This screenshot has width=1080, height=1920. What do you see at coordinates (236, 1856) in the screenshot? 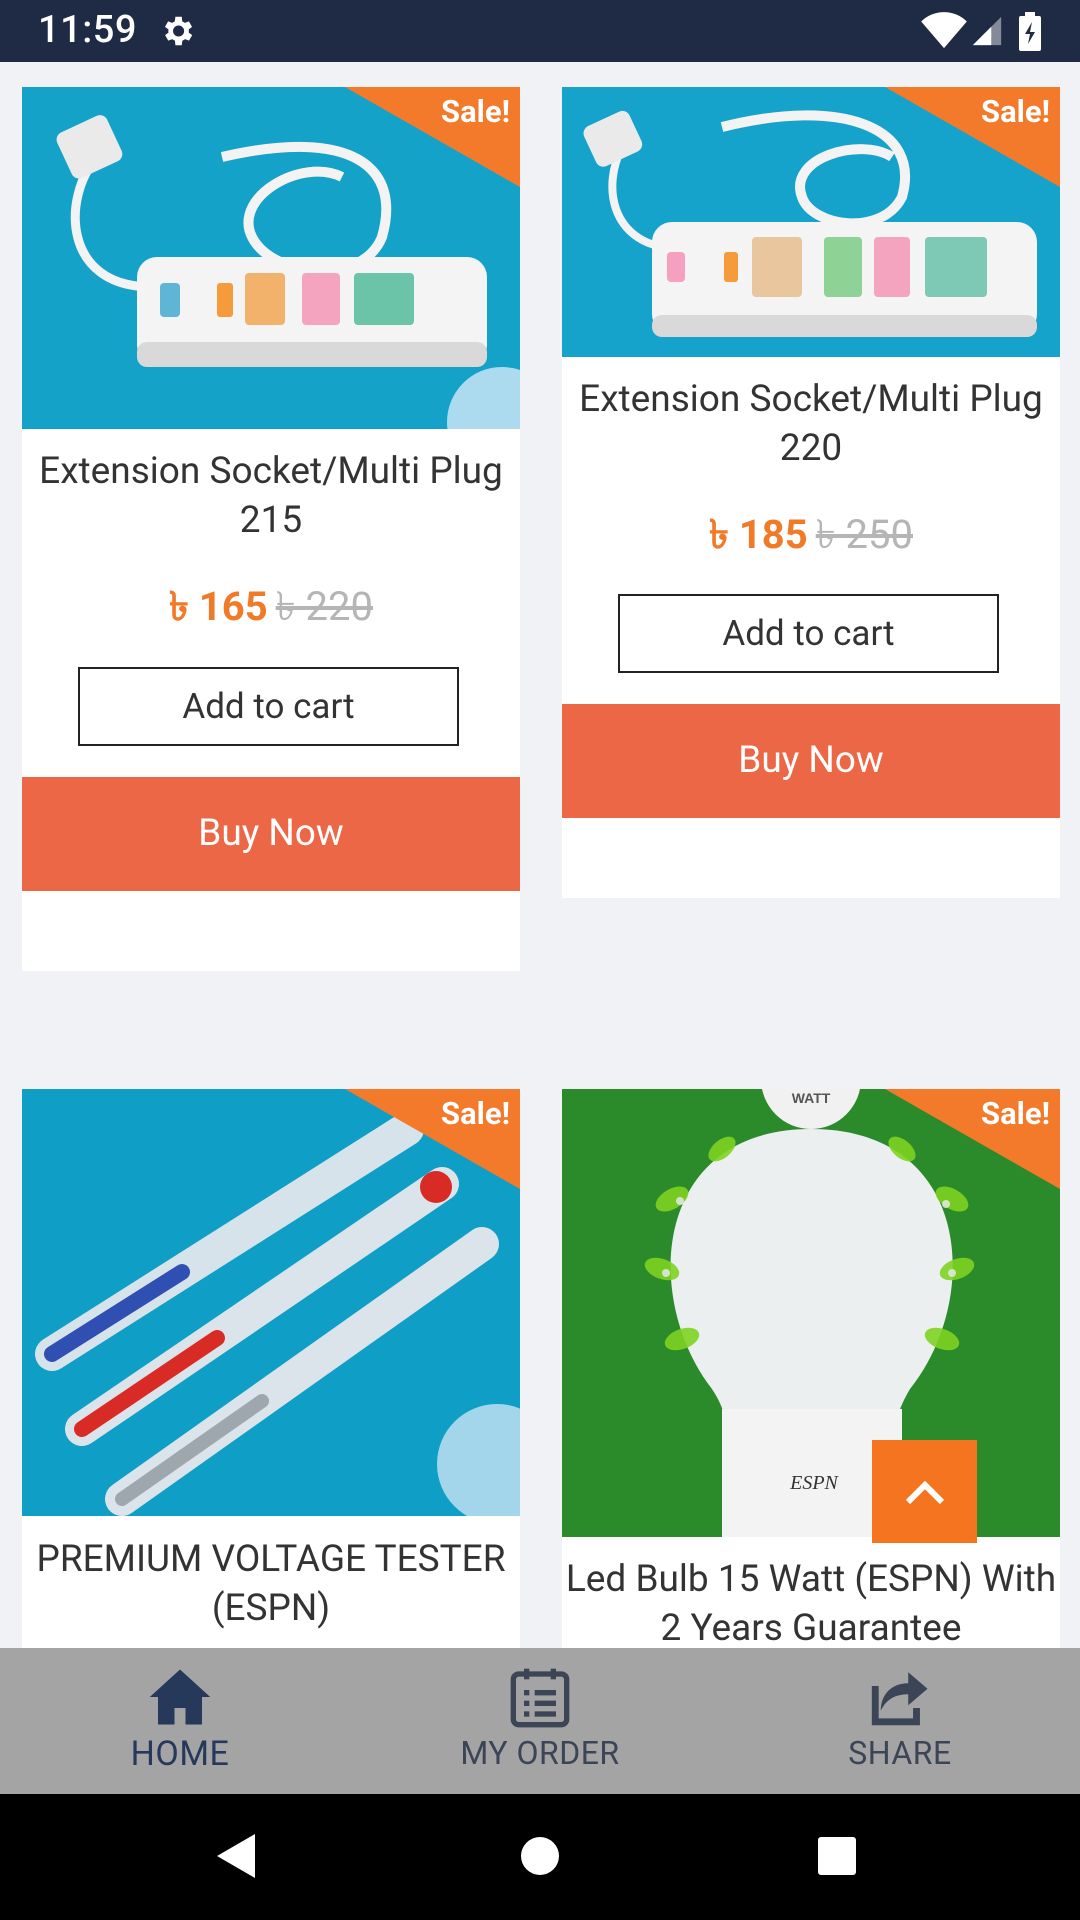
I see `back-icon` at bounding box center [236, 1856].